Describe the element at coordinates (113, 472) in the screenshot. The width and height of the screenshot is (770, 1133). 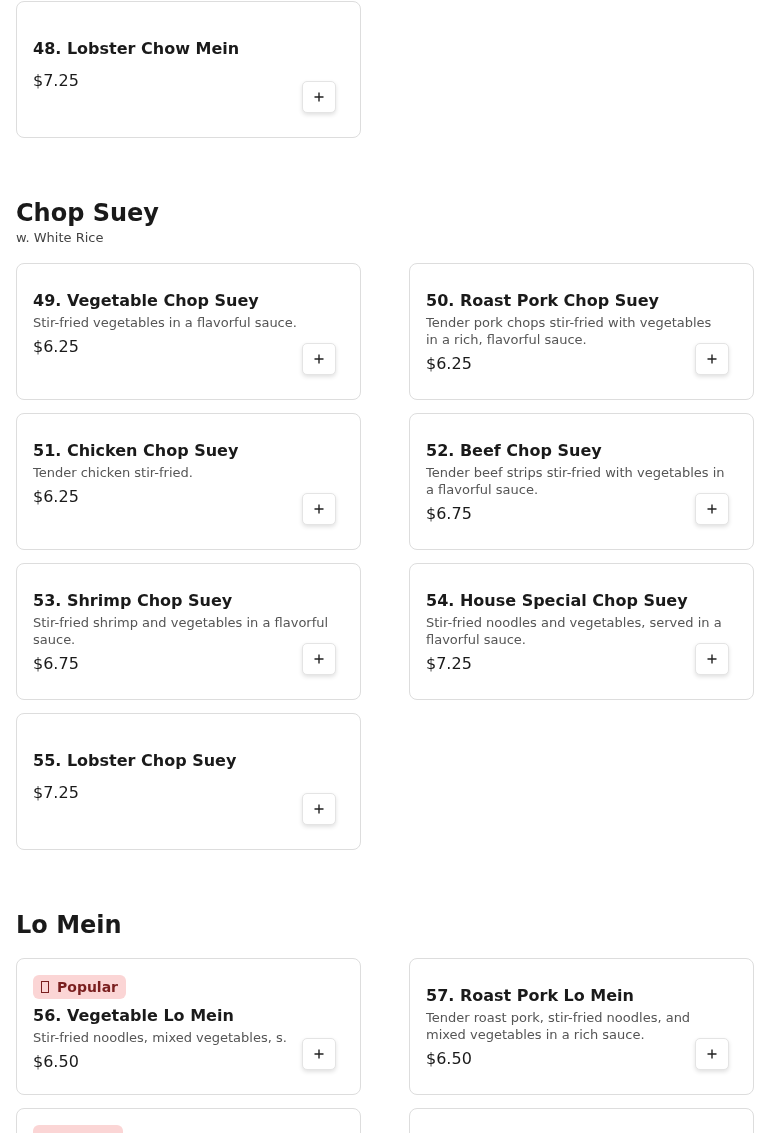
I see `item-description: Tender chicken stir-fried.` at that location.